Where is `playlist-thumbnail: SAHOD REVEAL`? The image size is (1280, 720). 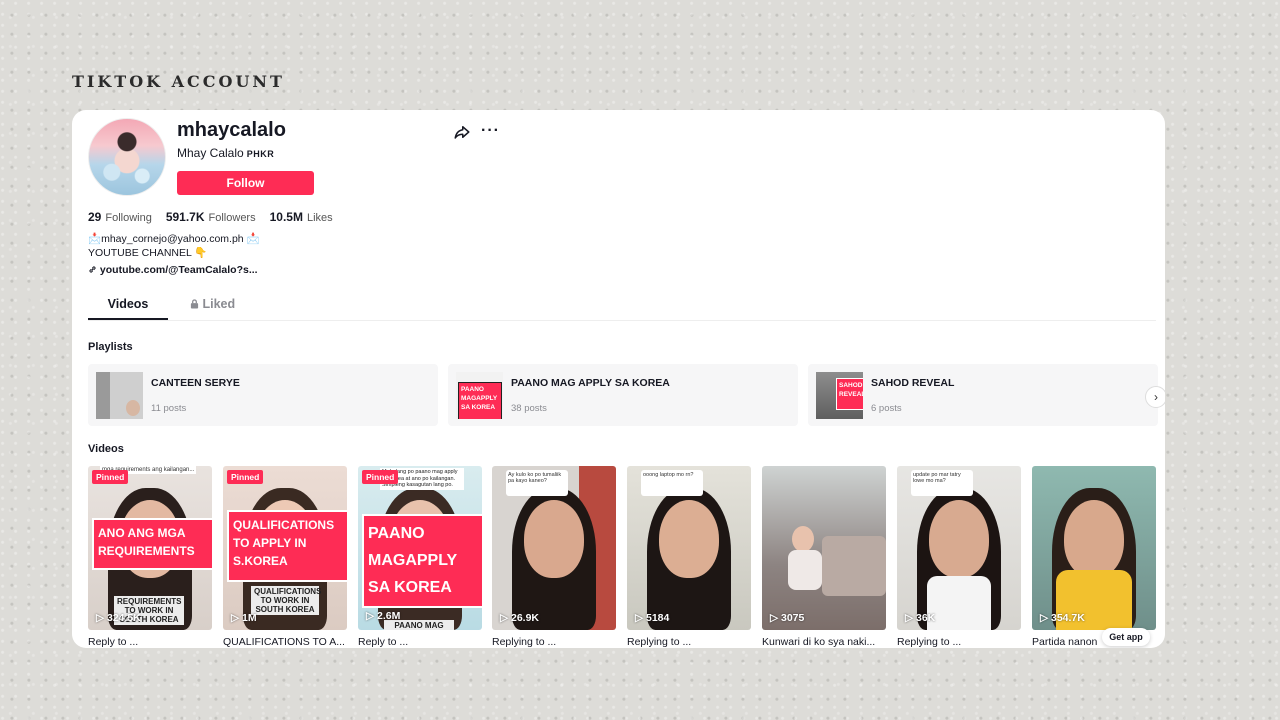
playlist-thumbnail: SAHOD REVEAL is located at coordinates (839, 395).